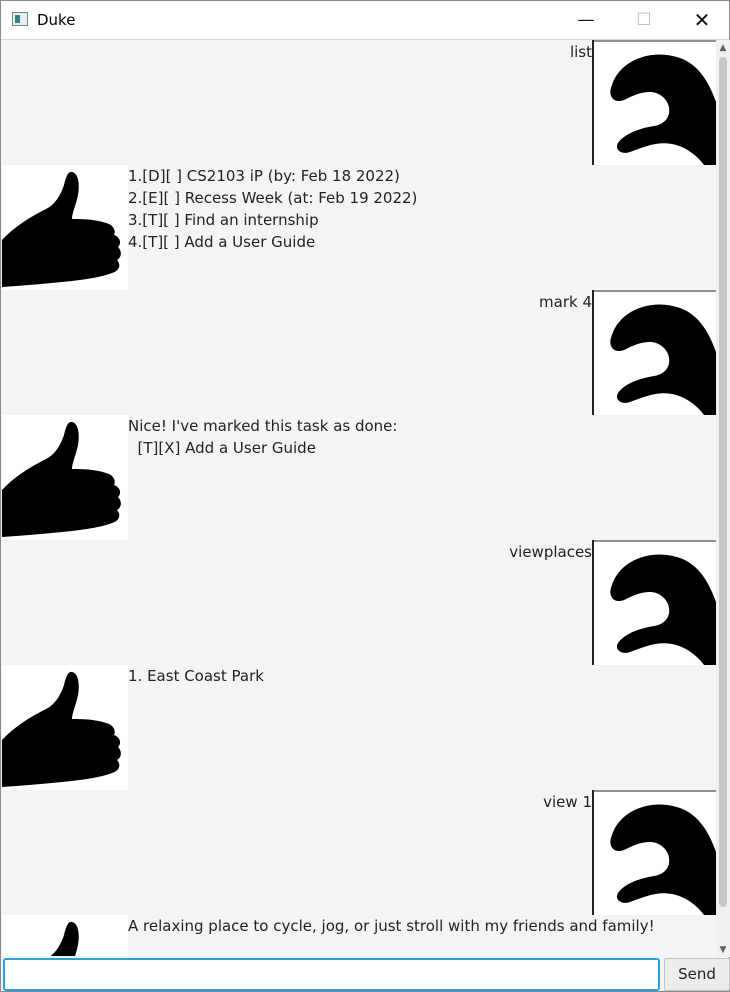 This screenshot has height=992, width=730. Describe the element at coordinates (359, 727) in the screenshot. I see `duke-message-row: 1. East Coast Park` at that location.